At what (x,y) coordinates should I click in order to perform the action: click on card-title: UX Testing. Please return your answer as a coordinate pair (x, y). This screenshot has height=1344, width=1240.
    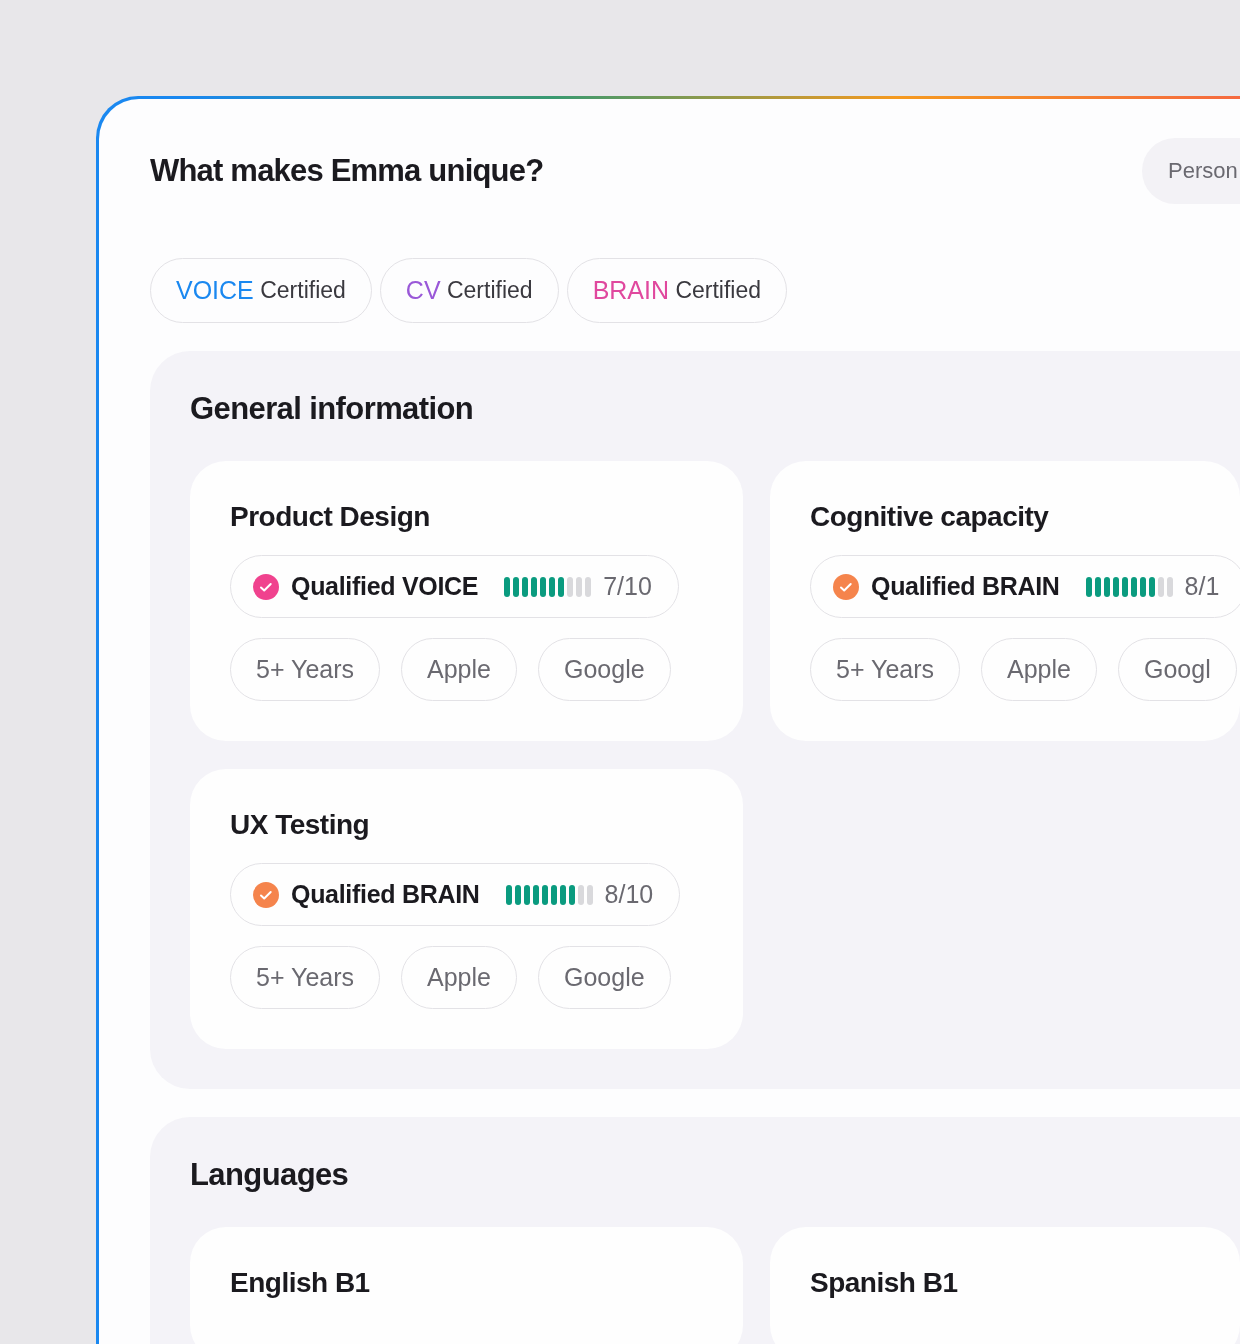
    Looking at the image, I should click on (300, 825).